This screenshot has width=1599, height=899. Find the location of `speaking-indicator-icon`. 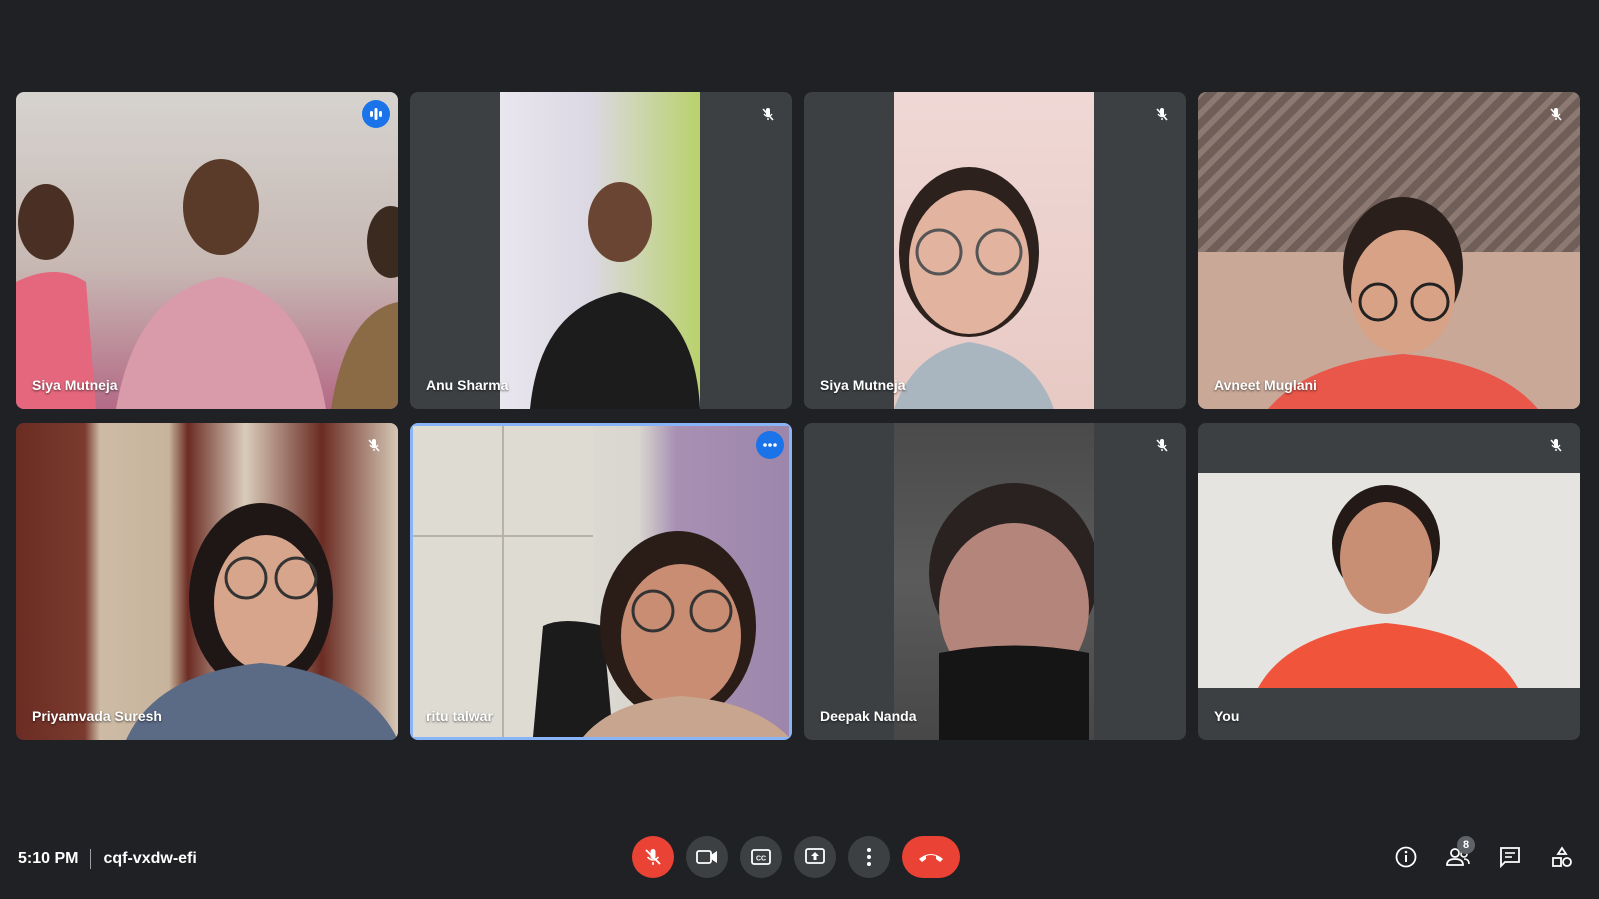

speaking-indicator-icon is located at coordinates (376, 114).